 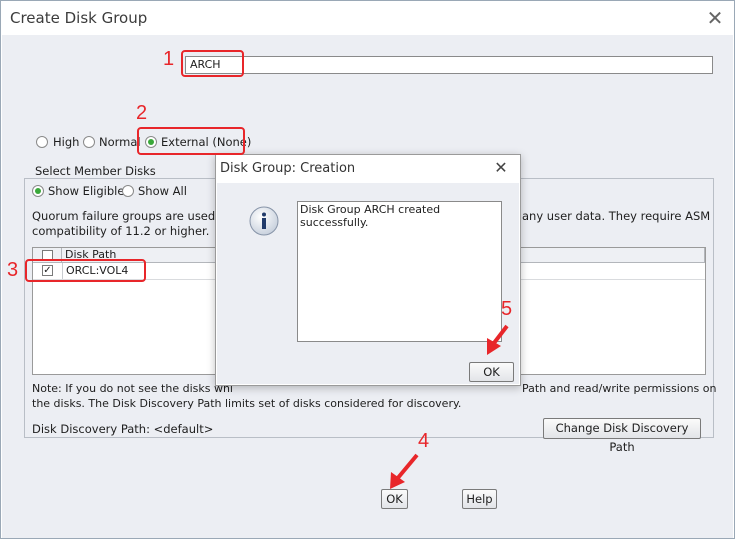 I want to click on annotation-arrows, so click(x=449, y=406).